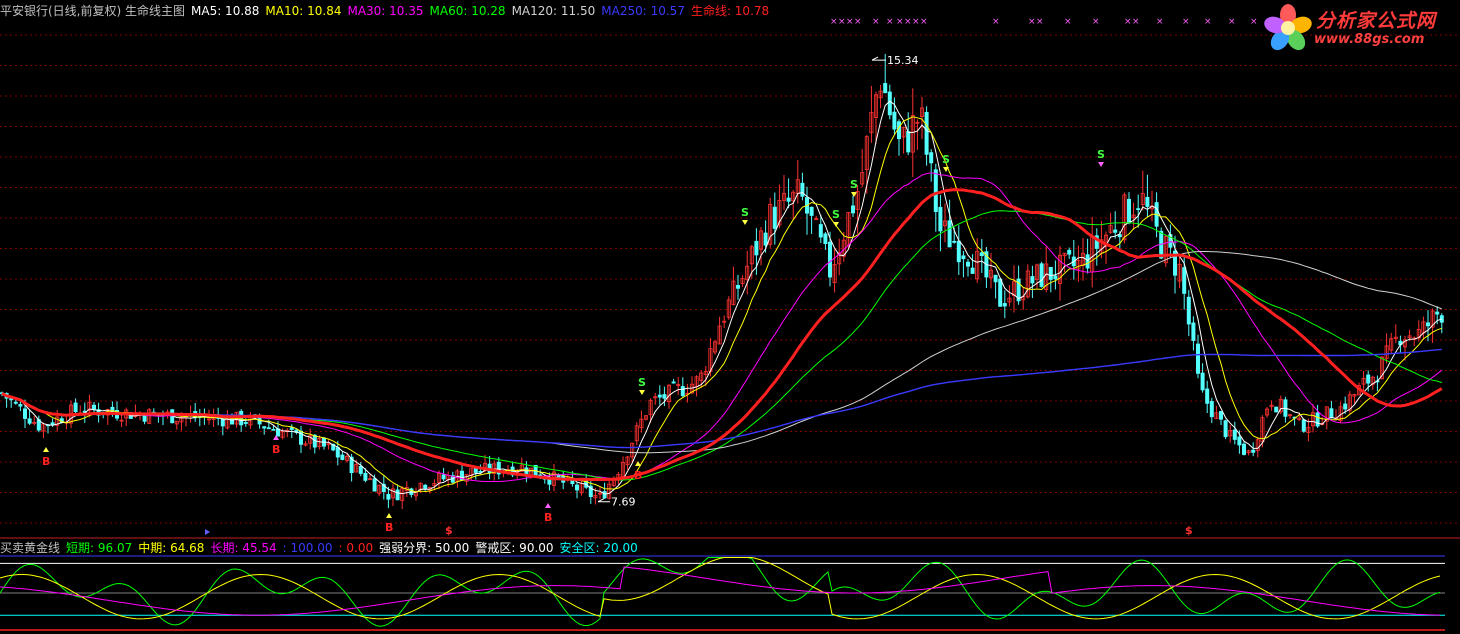 Image resolution: width=1460 pixels, height=634 pixels. What do you see at coordinates (92, 11) in the screenshot?
I see `main-legend-item-0: 平安银行(日线,前复权) 生命线主图` at bounding box center [92, 11].